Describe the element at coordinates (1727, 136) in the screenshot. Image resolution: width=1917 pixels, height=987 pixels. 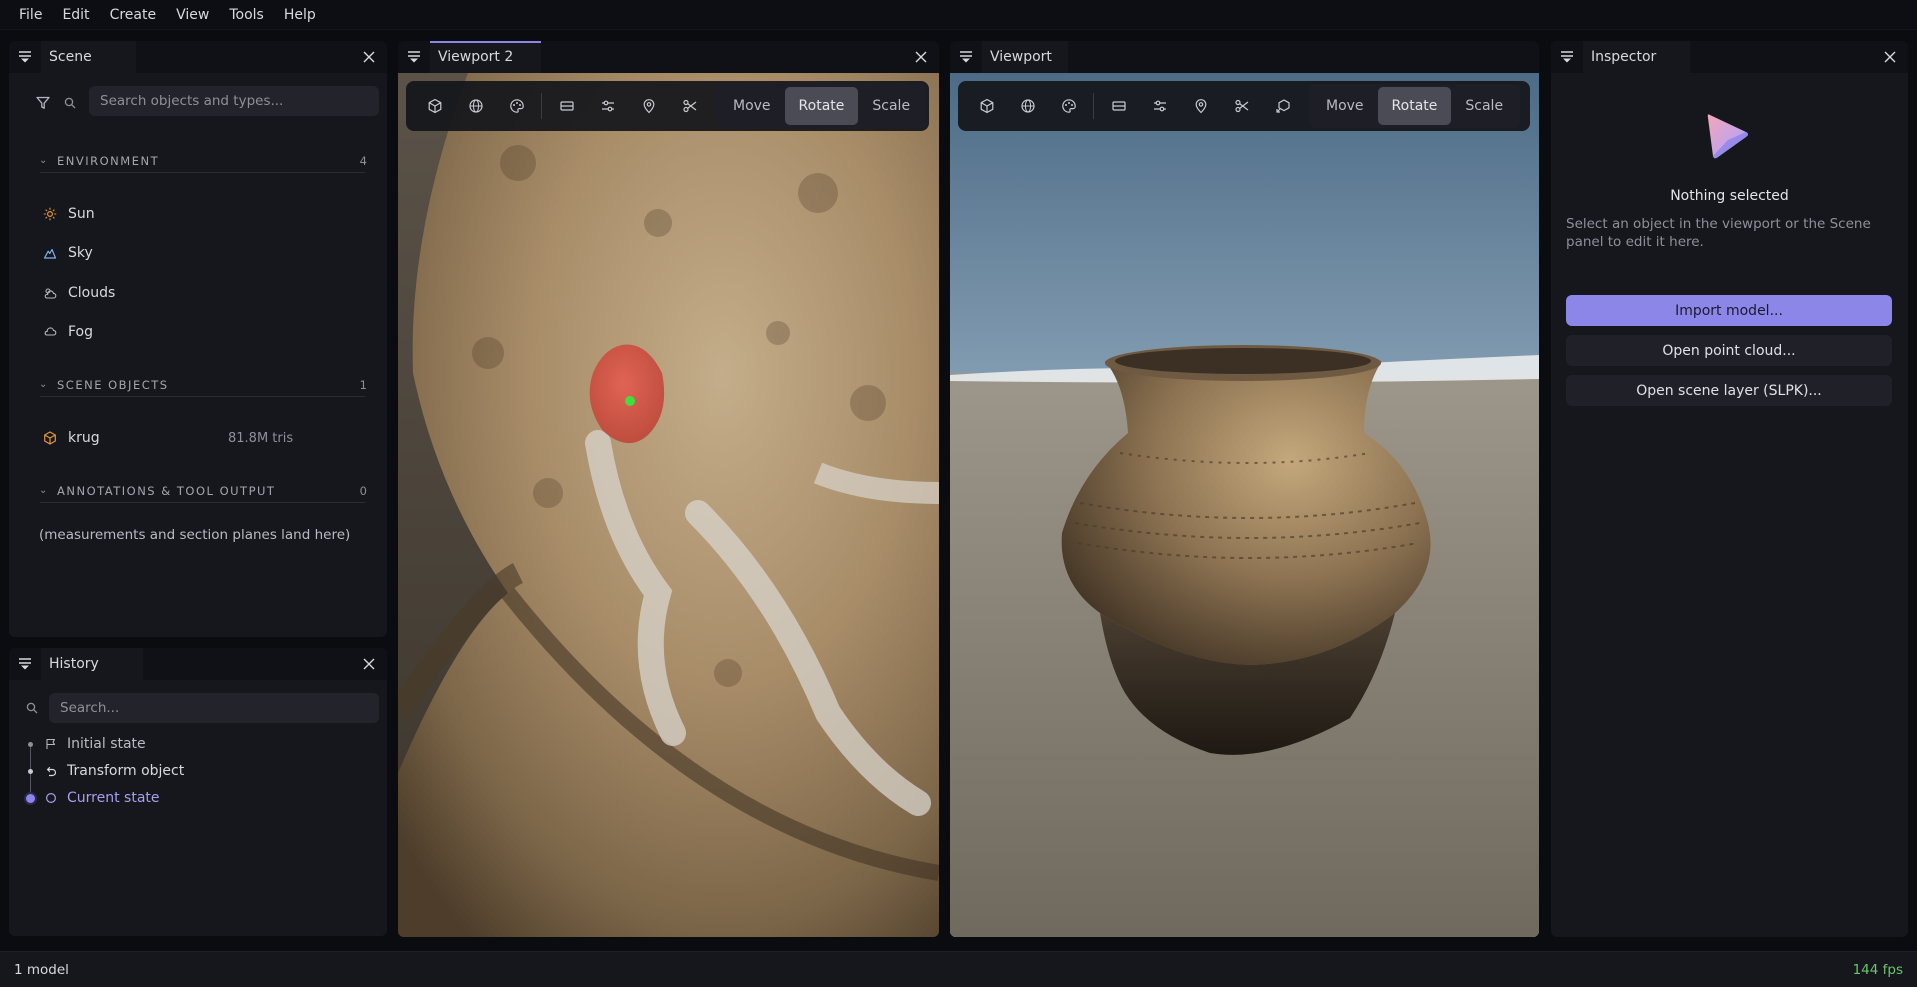
I see `logo-icon` at that location.